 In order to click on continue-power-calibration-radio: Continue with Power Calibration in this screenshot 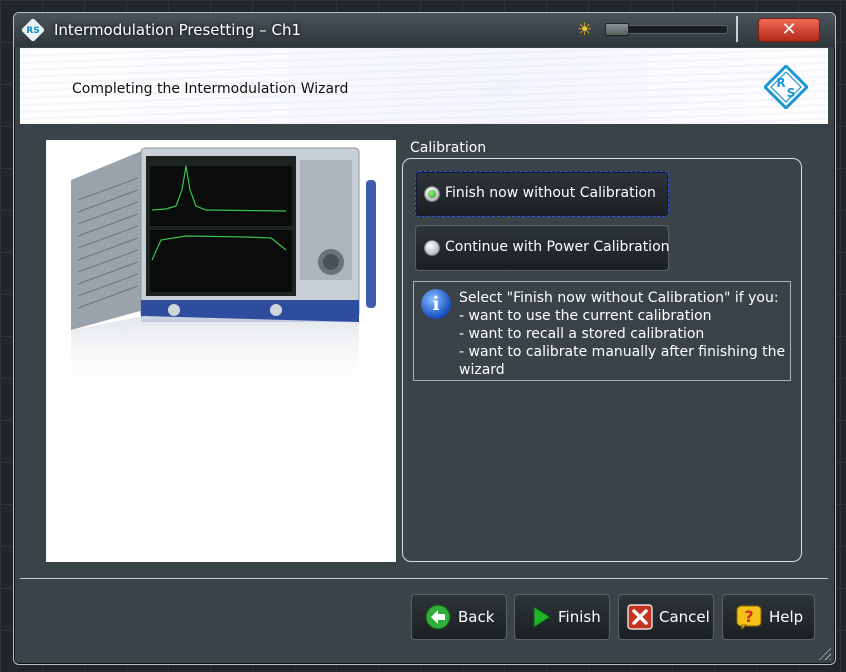, I will do `click(542, 248)`.